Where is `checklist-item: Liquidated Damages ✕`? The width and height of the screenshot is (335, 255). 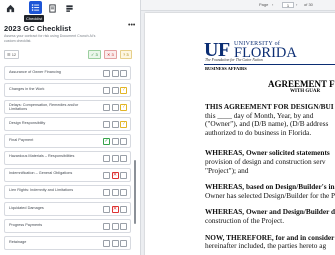 checklist-item: Liquidated Damages ✕ is located at coordinates (67, 209).